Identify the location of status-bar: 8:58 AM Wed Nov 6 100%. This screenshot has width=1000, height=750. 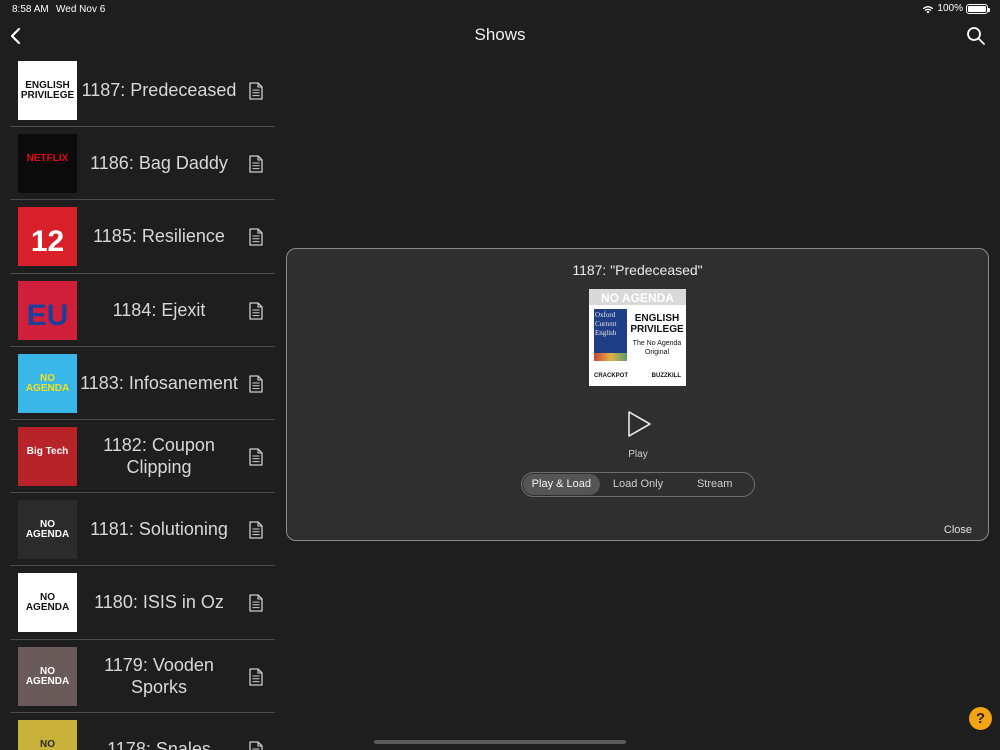
(500, 9).